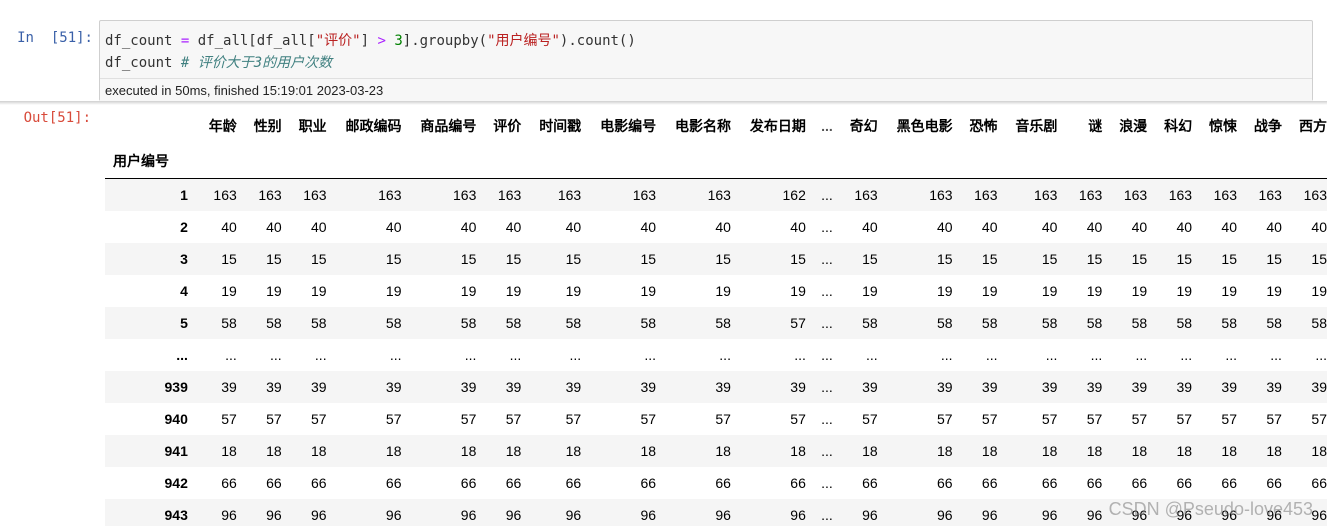  I want to click on row-index: 940, so click(176, 419).